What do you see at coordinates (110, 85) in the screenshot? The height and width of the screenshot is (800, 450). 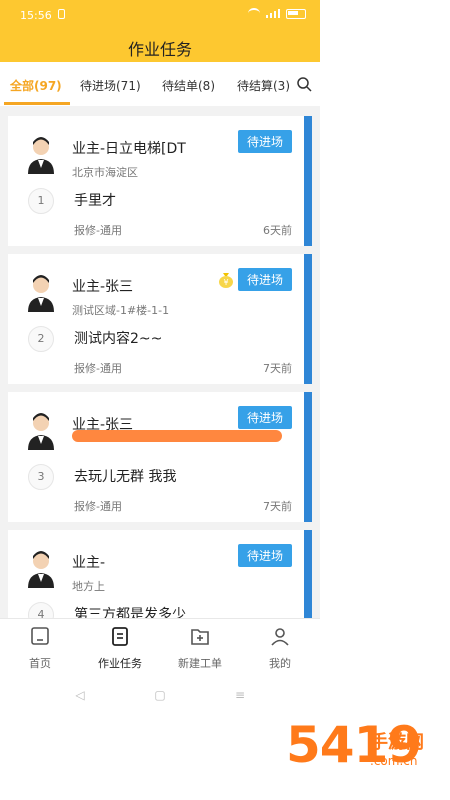 I see `tab-pending-entry: 待进场(71)` at bounding box center [110, 85].